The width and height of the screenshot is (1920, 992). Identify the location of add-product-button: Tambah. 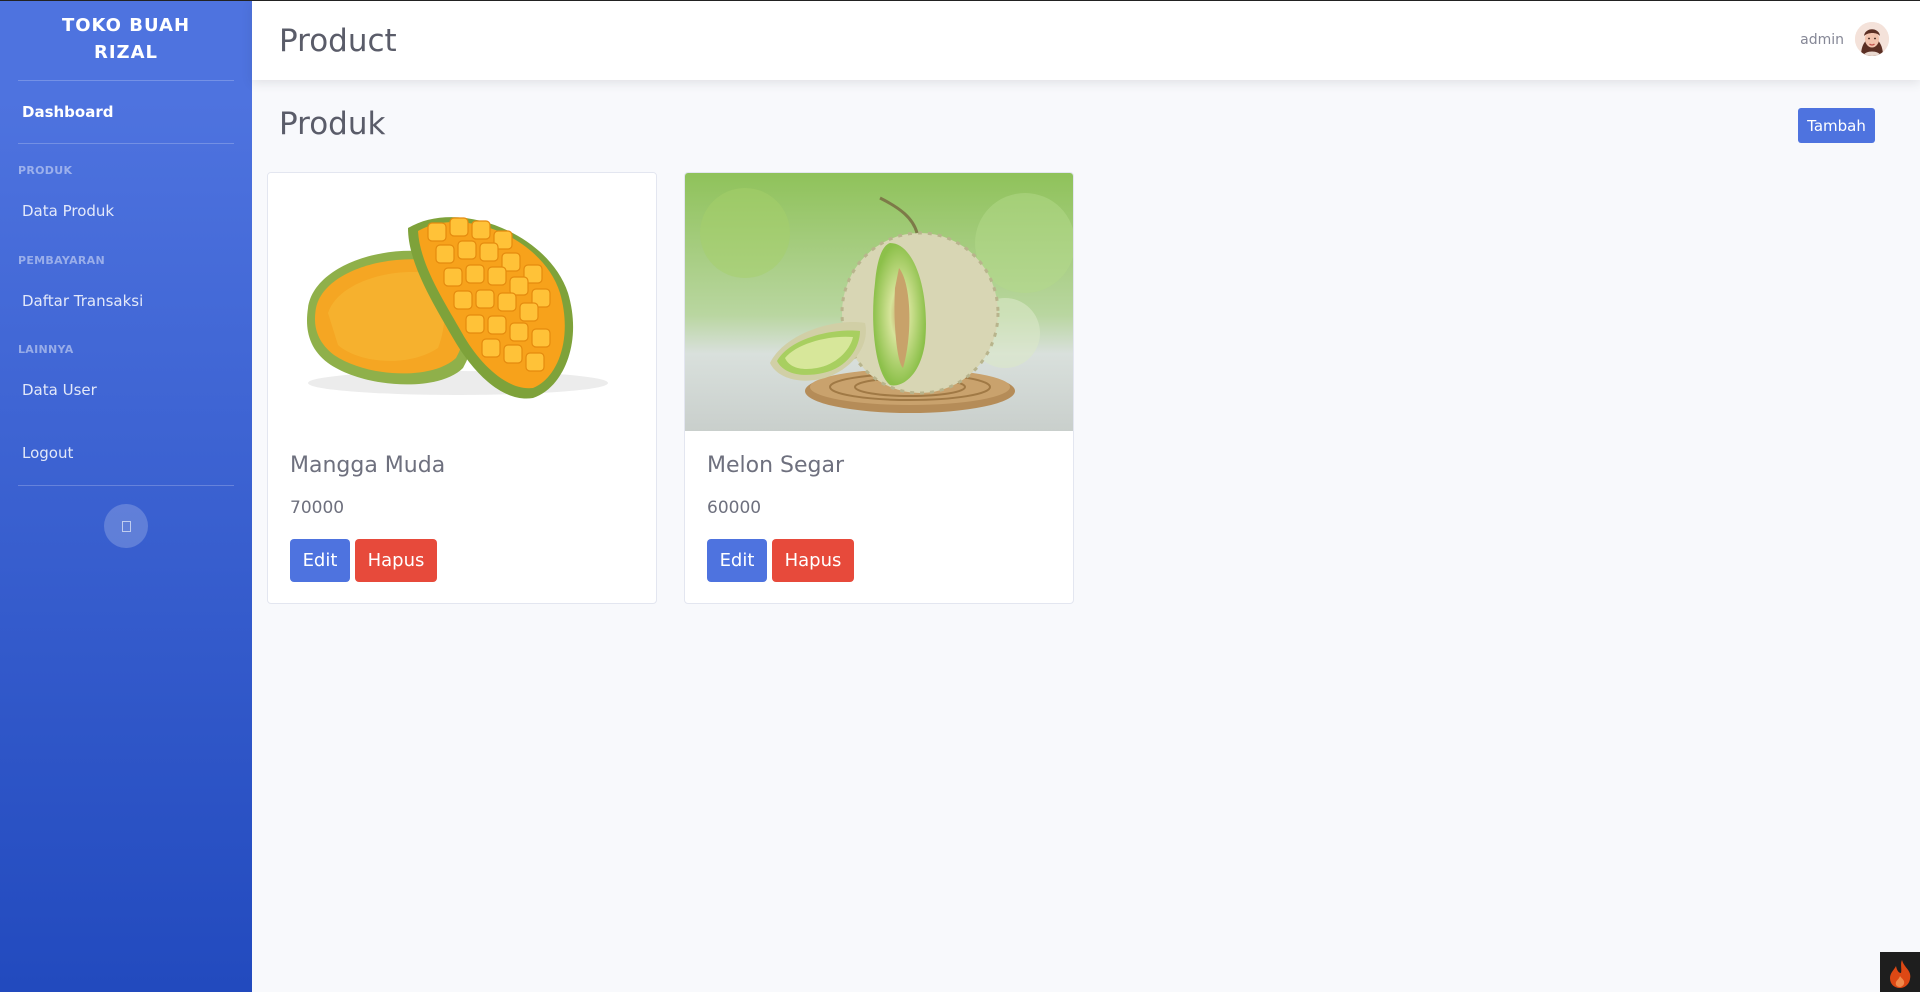
(1836, 125).